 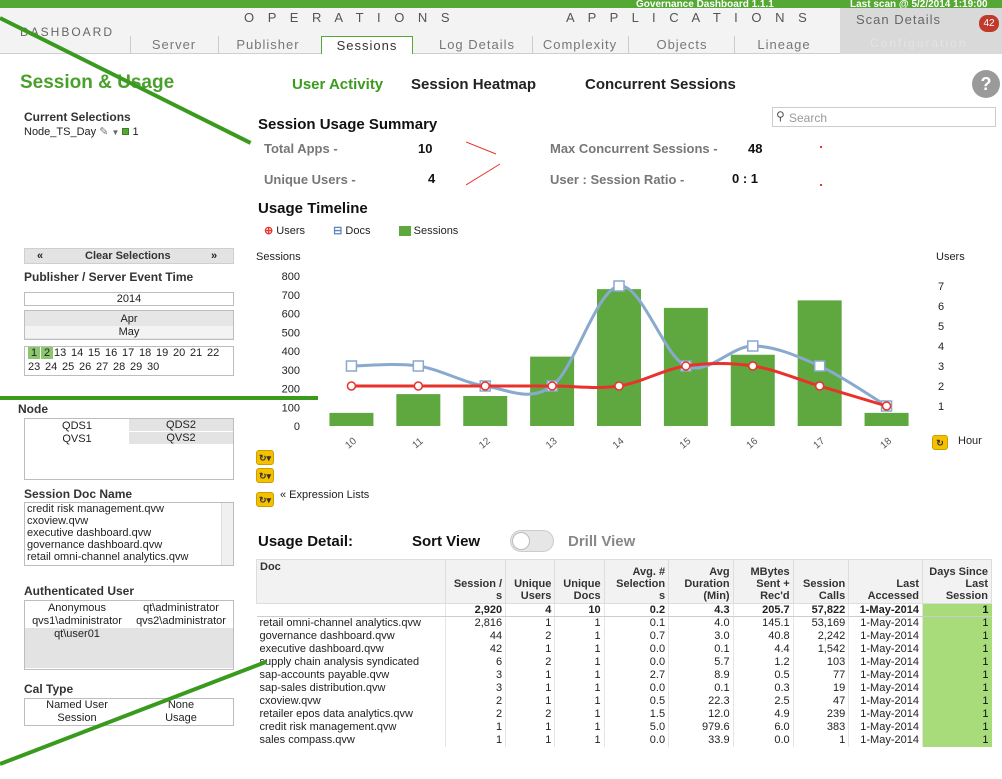 What do you see at coordinates (181, 608) in the screenshot?
I see `user-qt-administrator: qt\administrator` at bounding box center [181, 608].